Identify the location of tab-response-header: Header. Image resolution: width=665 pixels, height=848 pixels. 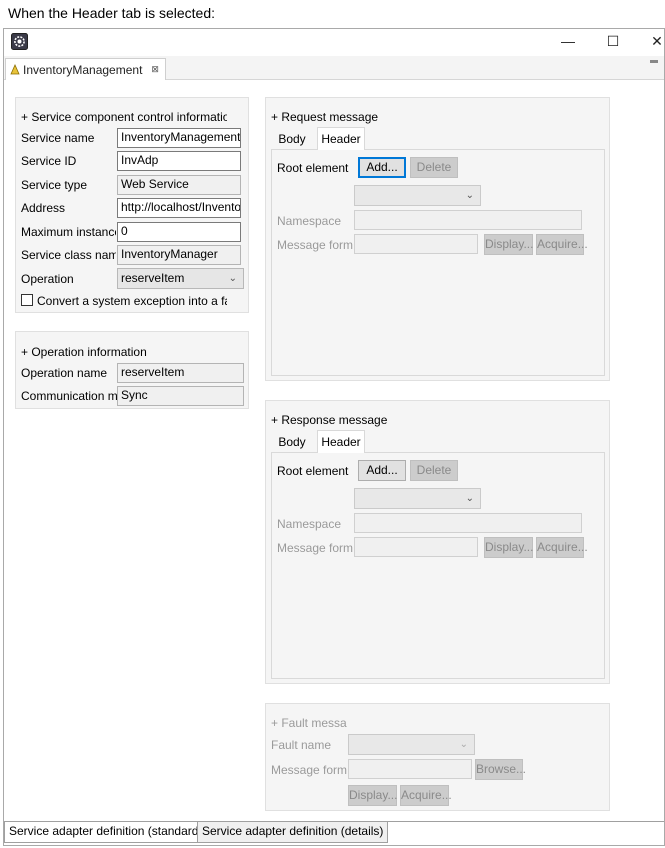
(341, 441).